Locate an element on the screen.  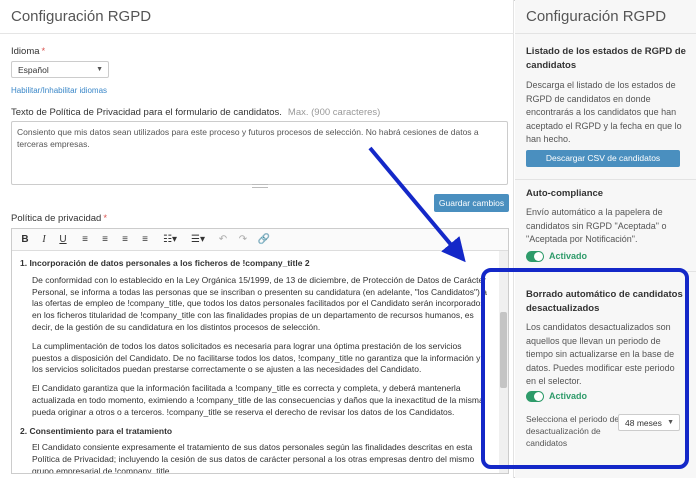
chevron-down-icon: ▼ is located at coordinates (99, 69).